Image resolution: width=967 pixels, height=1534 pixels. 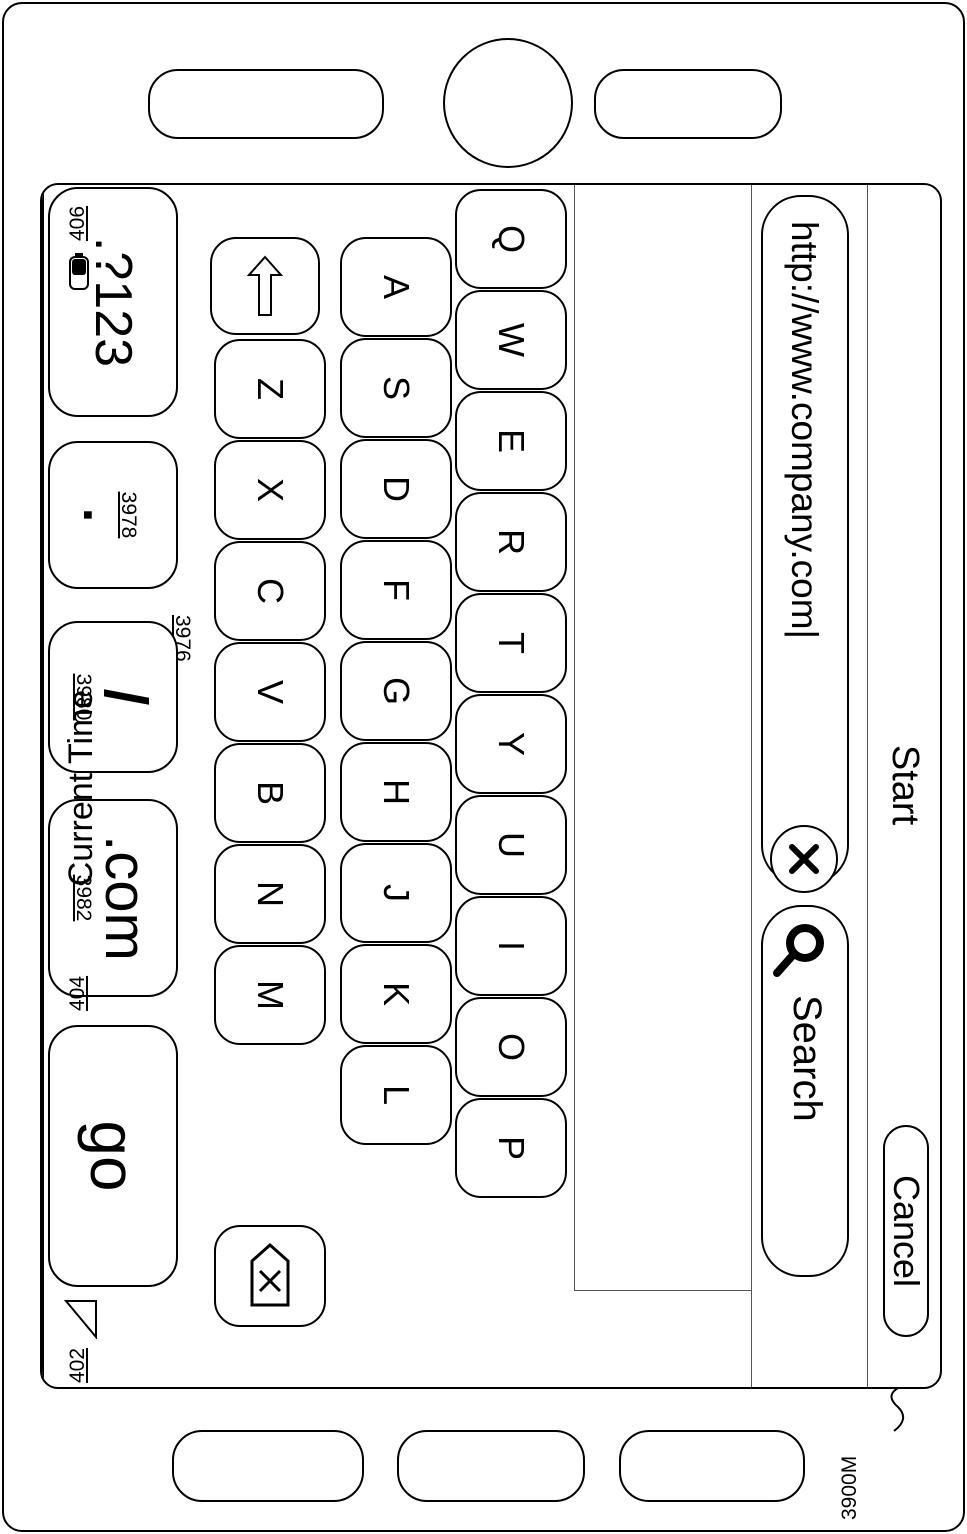 What do you see at coordinates (396, 691) in the screenshot?
I see `key-g: G` at bounding box center [396, 691].